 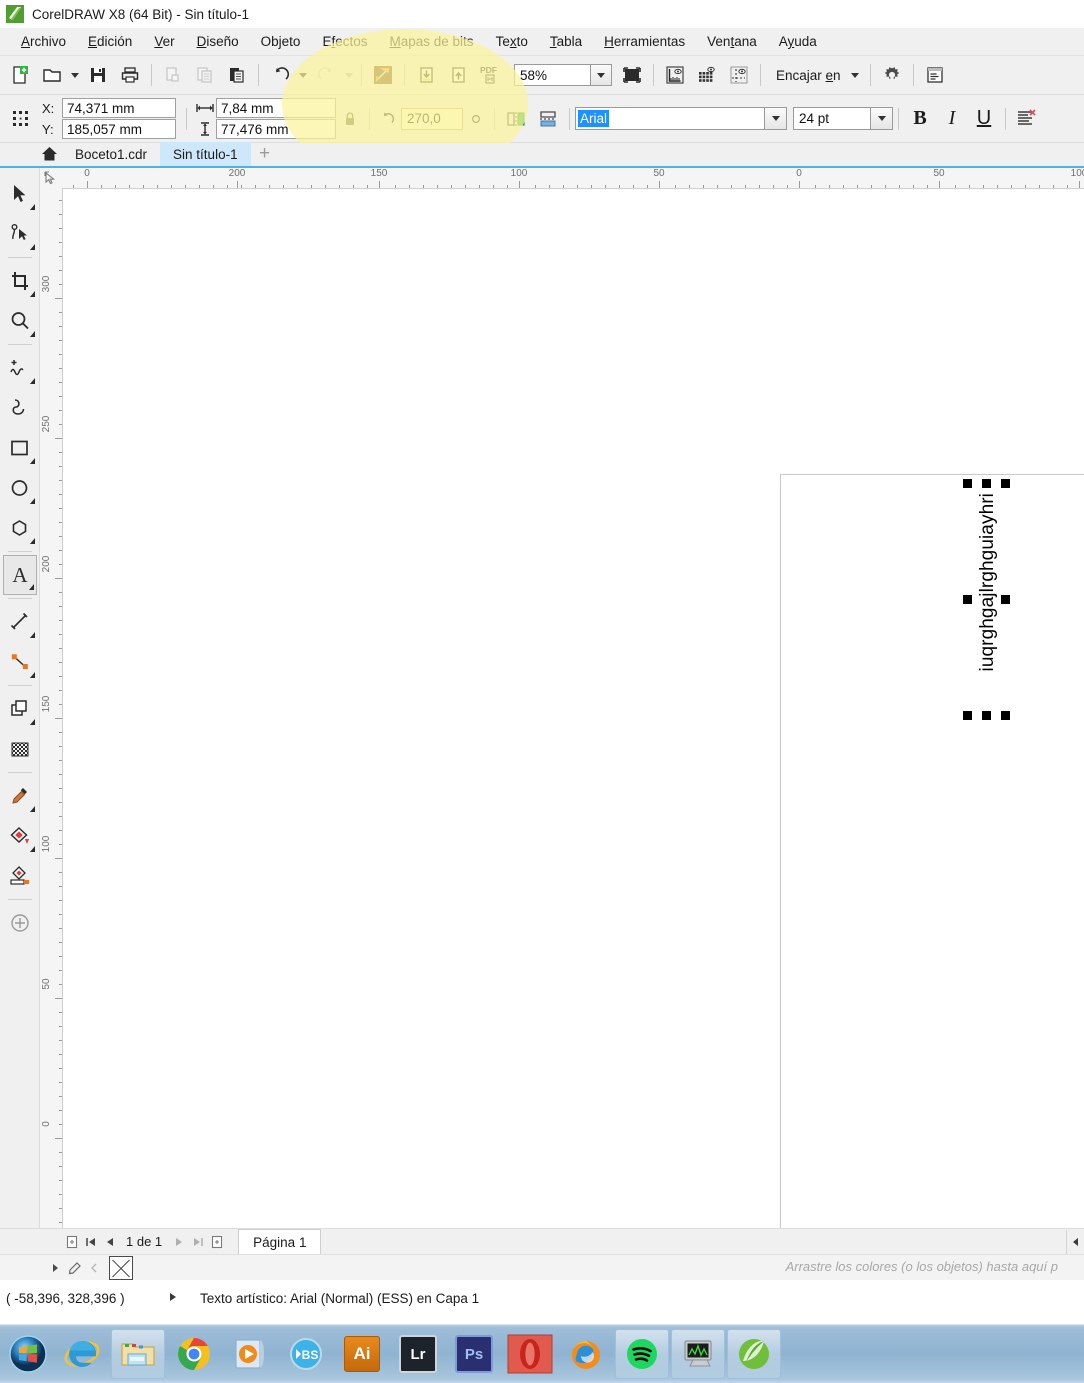 What do you see at coordinates (432, 118) in the screenshot?
I see `rotation-angle-input: 270,0` at bounding box center [432, 118].